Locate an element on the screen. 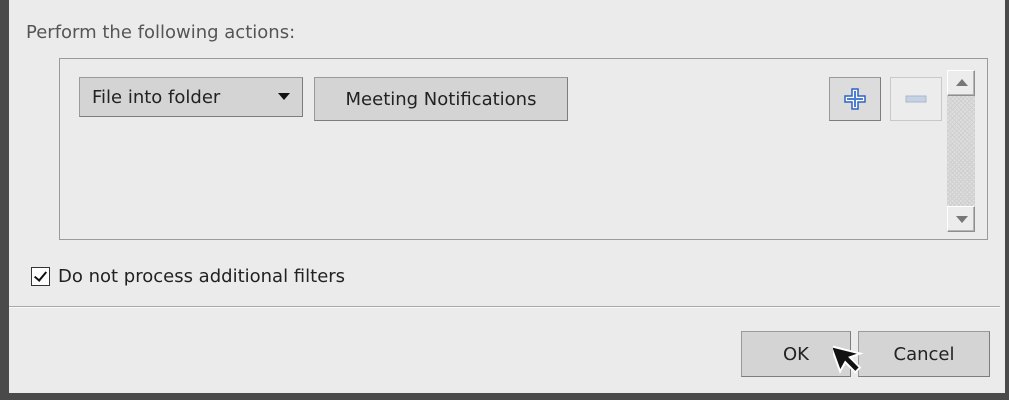 Image resolution: width=1009 pixels, height=400 pixels. window-border-bottom is located at coordinates (504, 396).